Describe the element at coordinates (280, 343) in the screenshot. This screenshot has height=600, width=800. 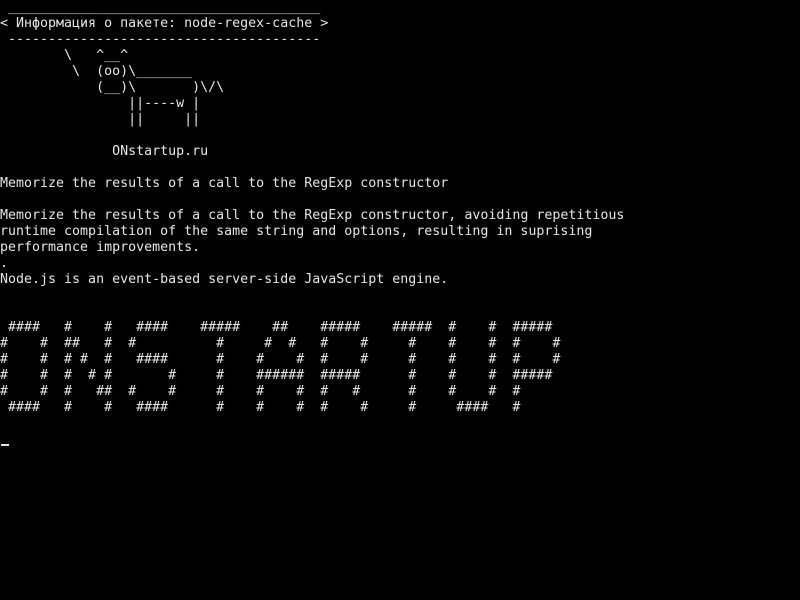
I see `banner-line: # # ## # # # # # # # # # # # #` at that location.